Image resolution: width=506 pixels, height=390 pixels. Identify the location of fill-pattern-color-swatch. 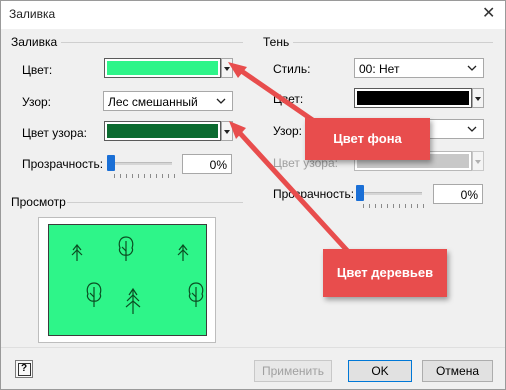
(162, 131).